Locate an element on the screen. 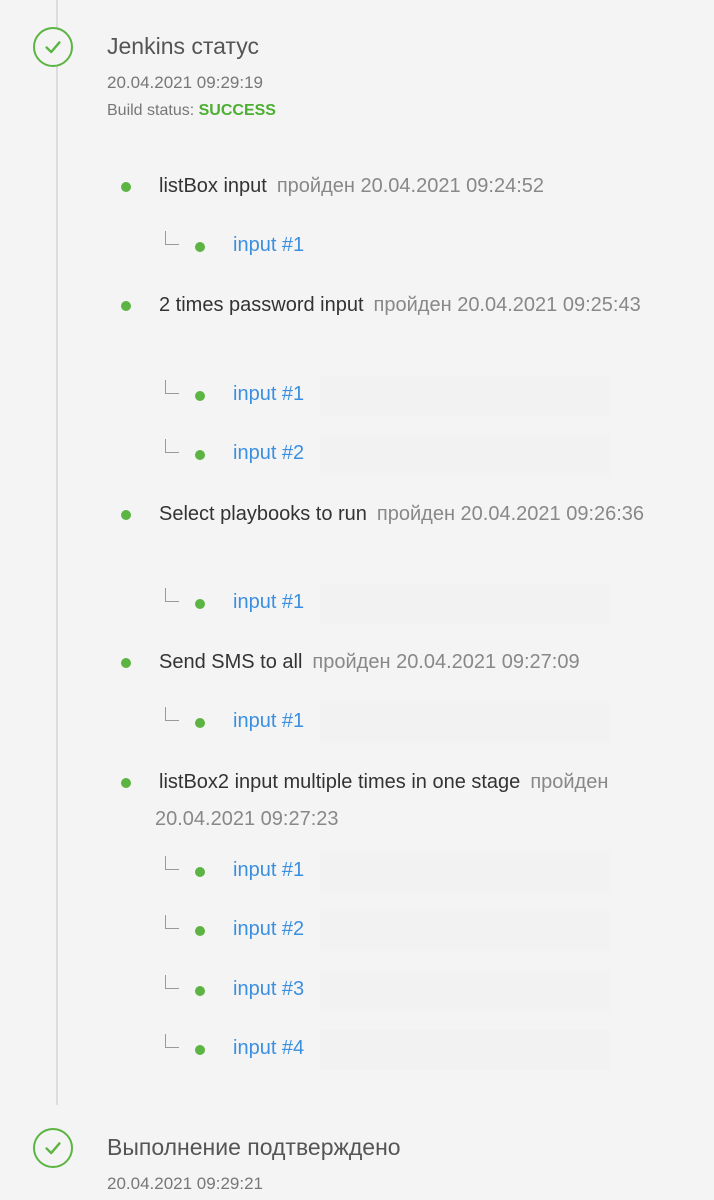 The image size is (714, 1200). build-status-label: Build status: is located at coordinates (151, 110).